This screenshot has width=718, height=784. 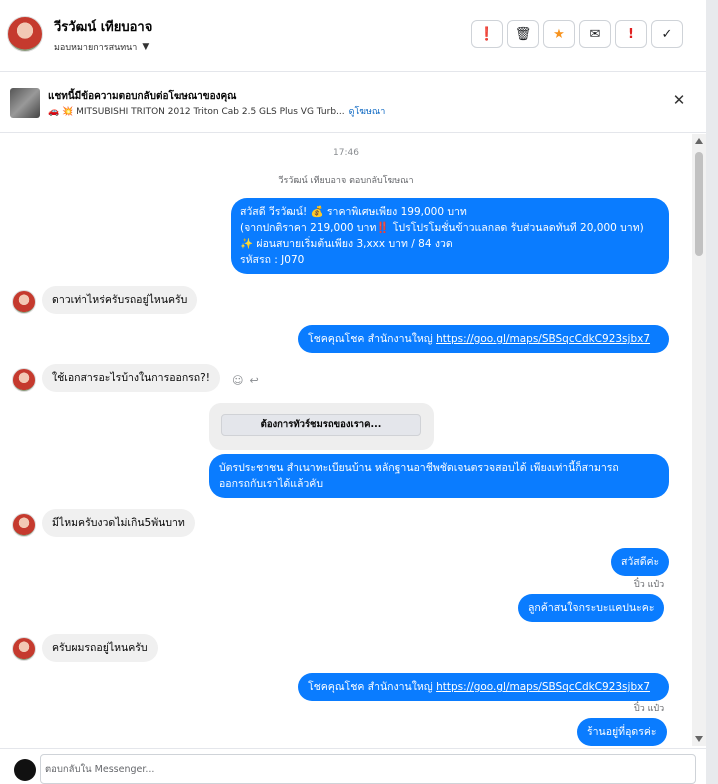 I want to click on outgoing-message: ร้านอยู่ที่อุดรค่ะ, so click(x=622, y=732).